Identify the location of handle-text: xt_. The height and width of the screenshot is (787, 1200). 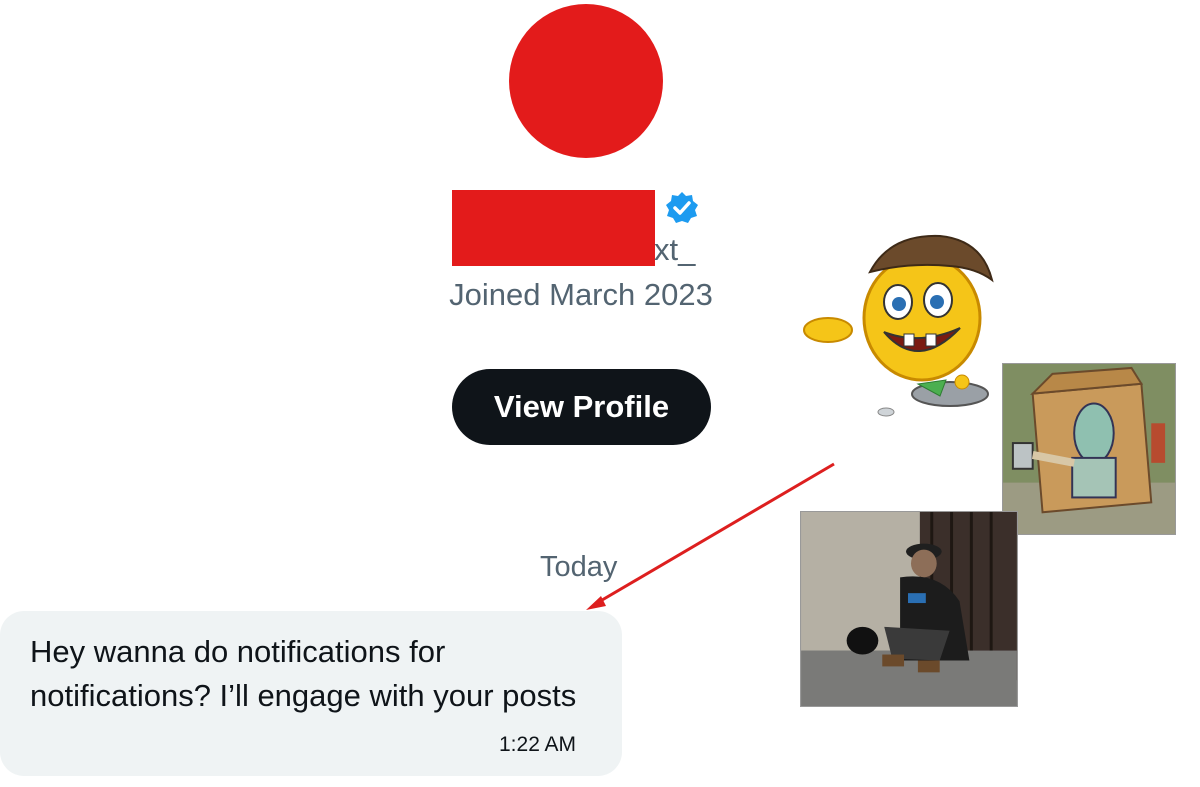
(675, 249).